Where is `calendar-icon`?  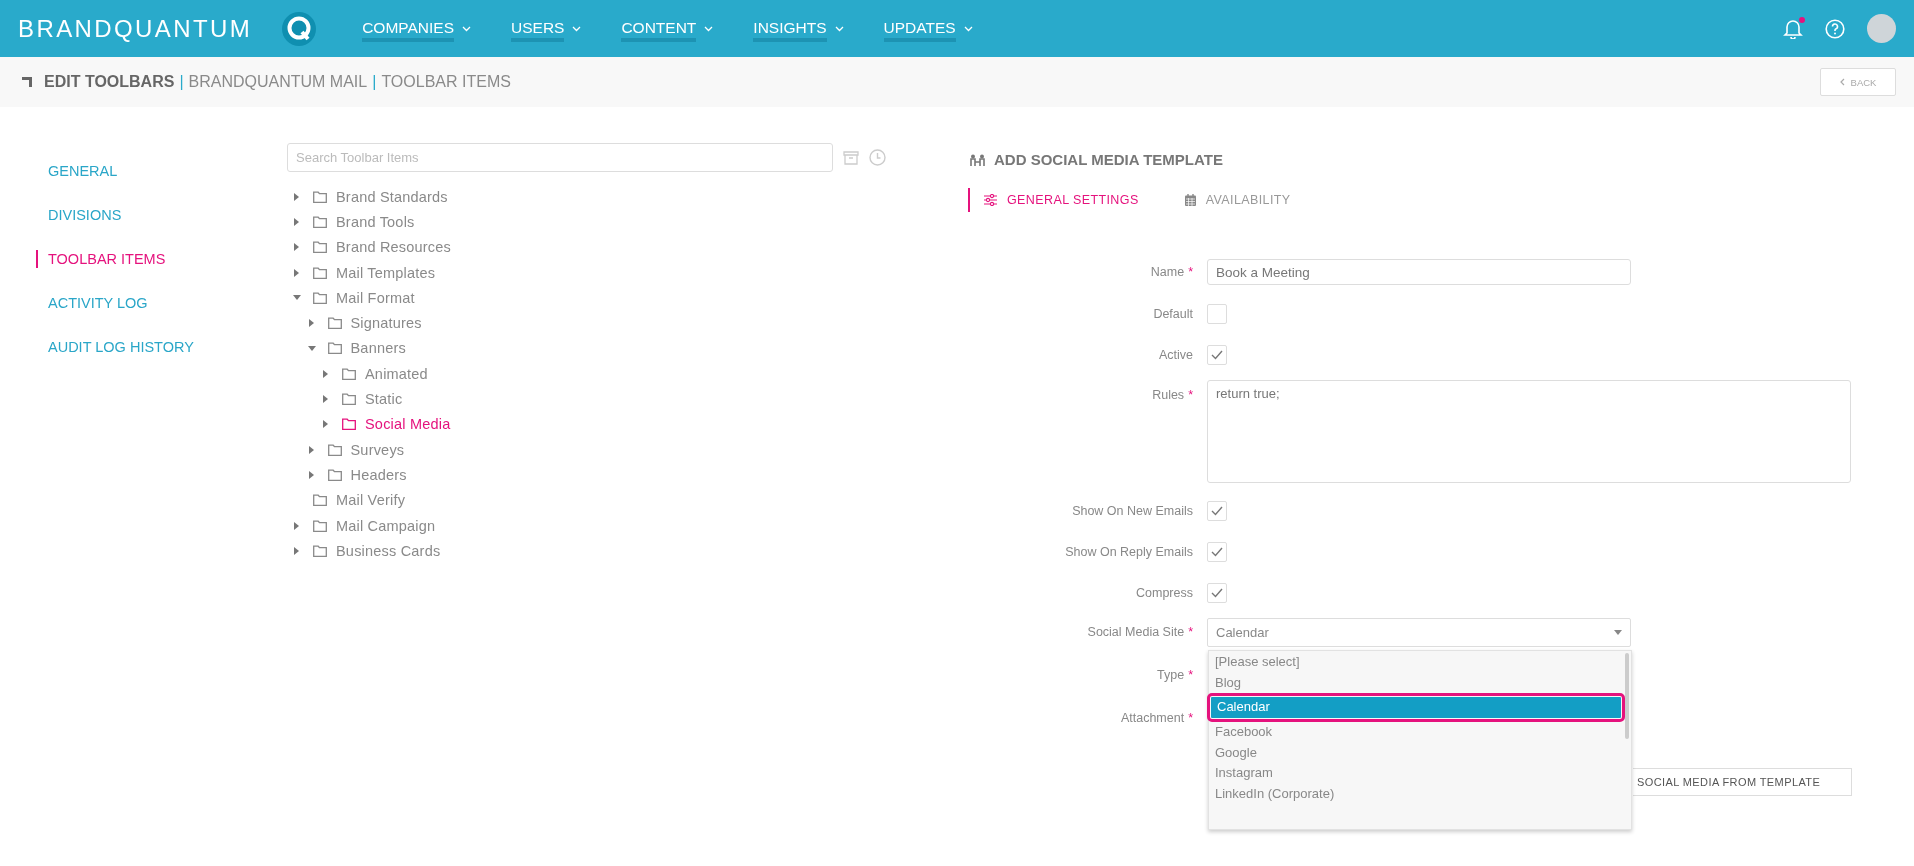
calendar-icon is located at coordinates (1190, 200).